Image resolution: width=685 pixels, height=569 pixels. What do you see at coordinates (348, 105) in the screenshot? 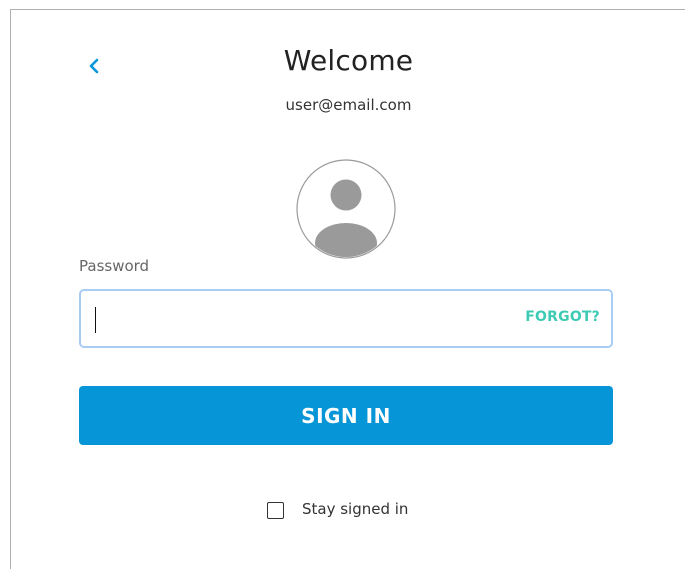
I see `user-email: user@email.com` at bounding box center [348, 105].